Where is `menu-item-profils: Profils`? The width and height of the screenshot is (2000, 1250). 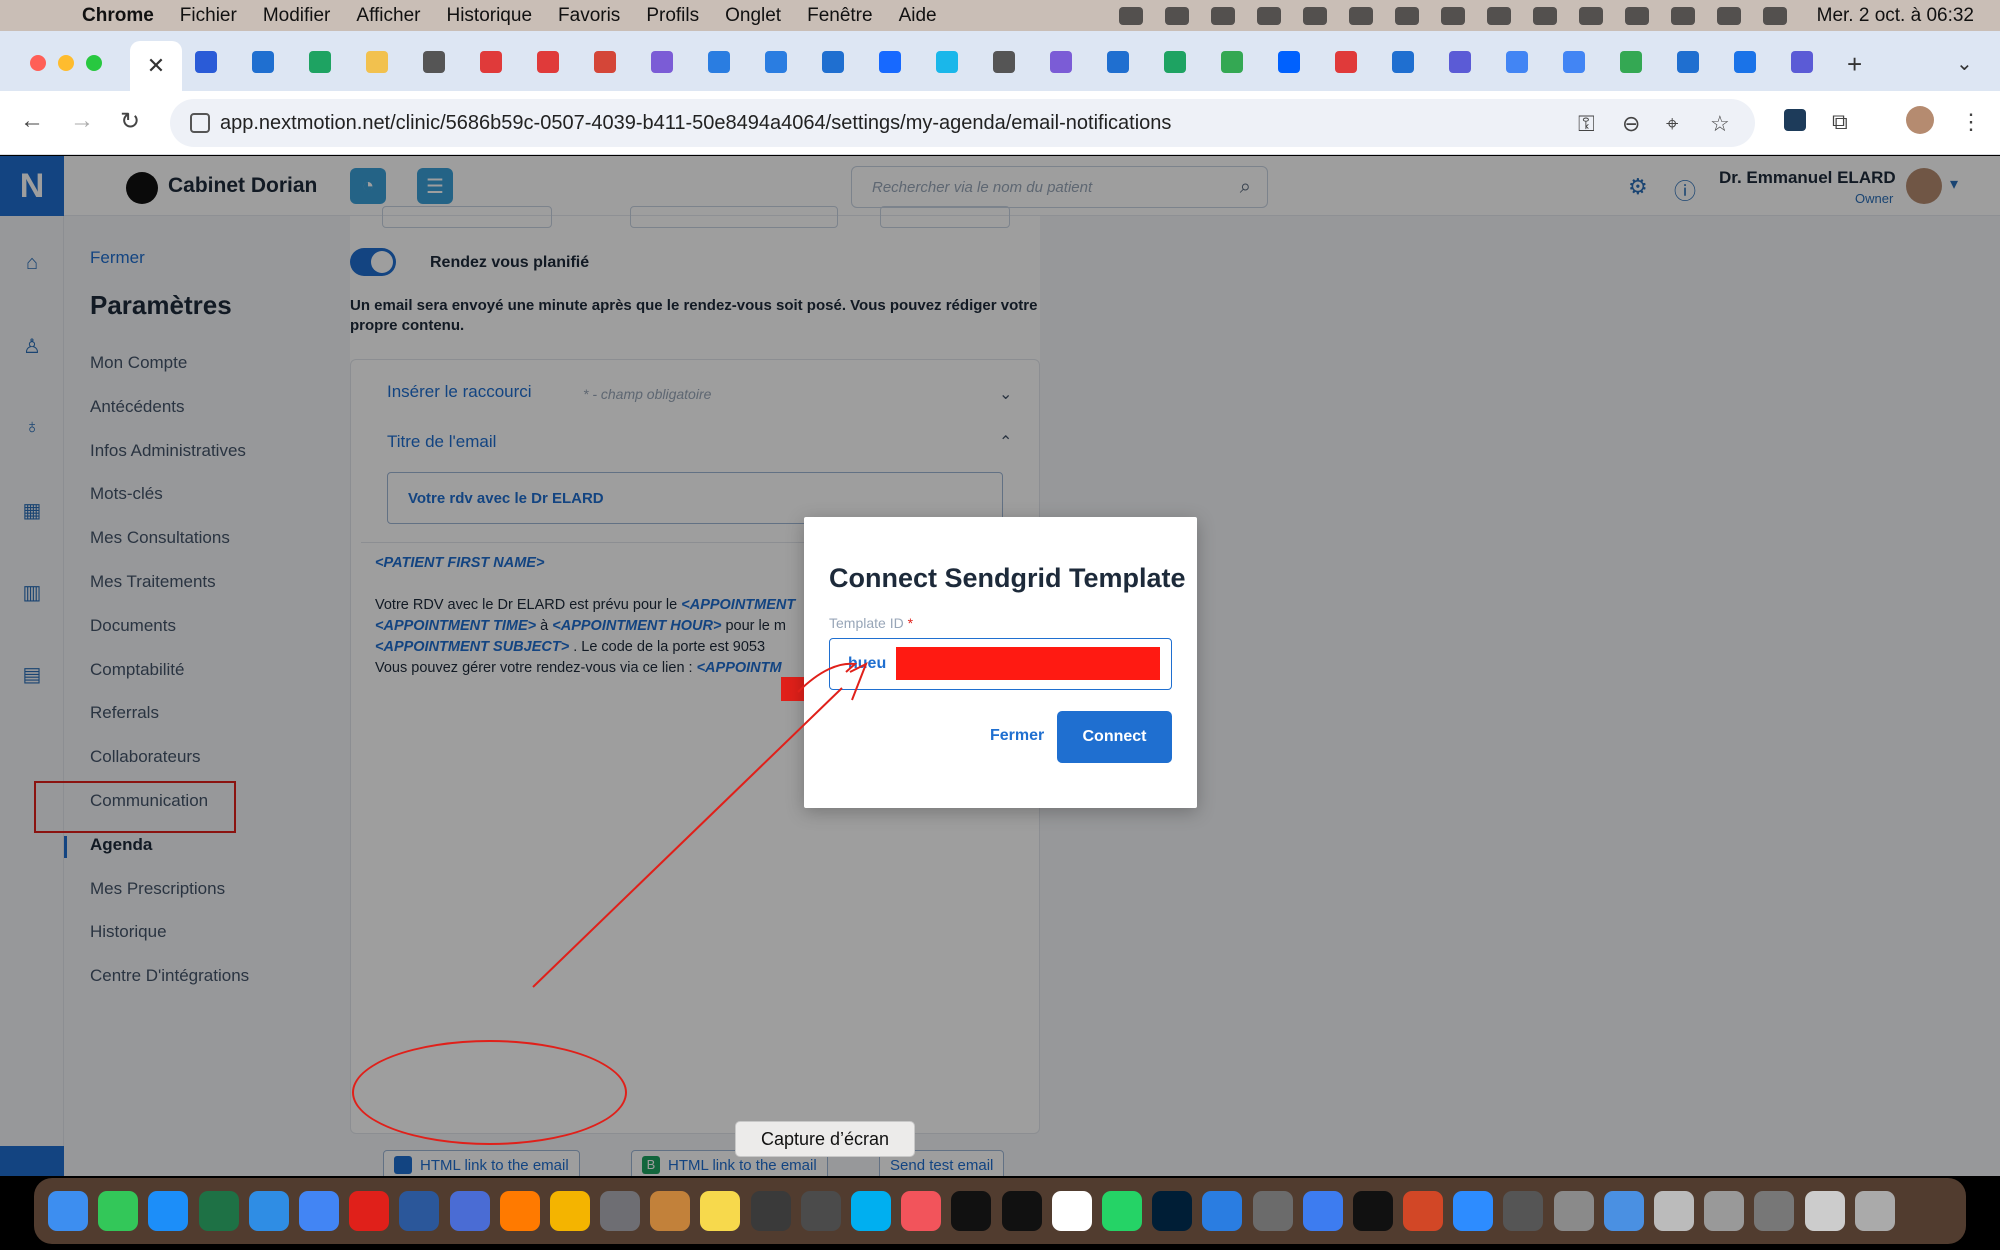
menu-item-profils: Profils is located at coordinates (672, 16).